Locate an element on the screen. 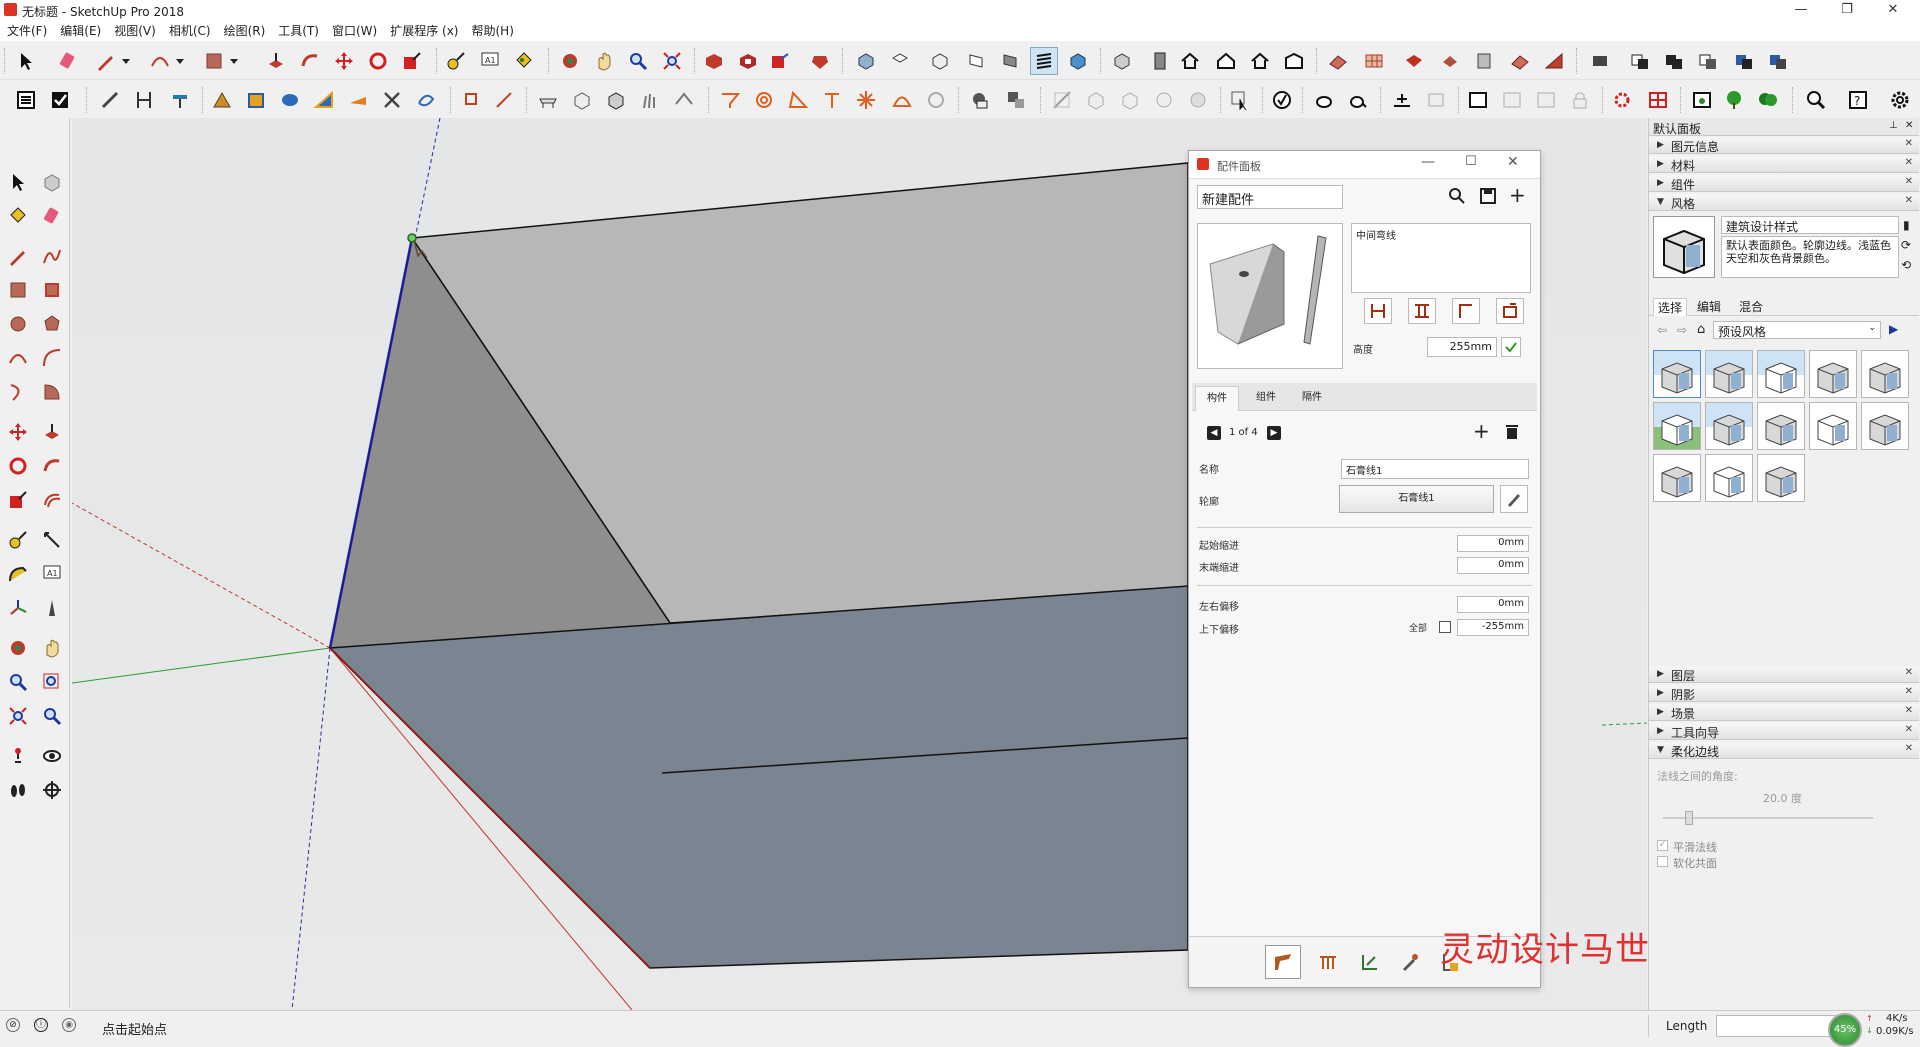 Image resolution: width=1920 pixels, height=1047 pixels. dome-tool-icon is located at coordinates (902, 100).